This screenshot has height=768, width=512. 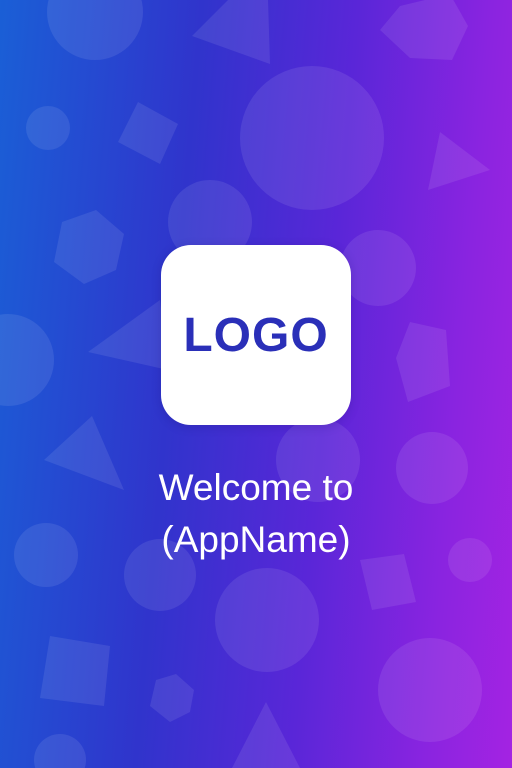 I want to click on welcome-heading: Welcome to (AppName), so click(x=256, y=514).